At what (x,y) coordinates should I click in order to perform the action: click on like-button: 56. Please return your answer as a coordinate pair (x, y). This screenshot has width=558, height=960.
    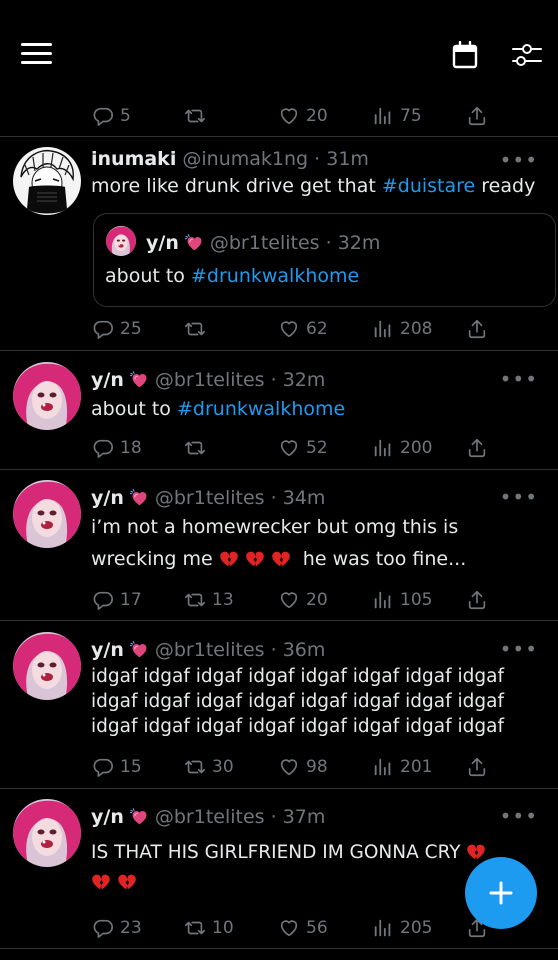
    Looking at the image, I should click on (303, 928).